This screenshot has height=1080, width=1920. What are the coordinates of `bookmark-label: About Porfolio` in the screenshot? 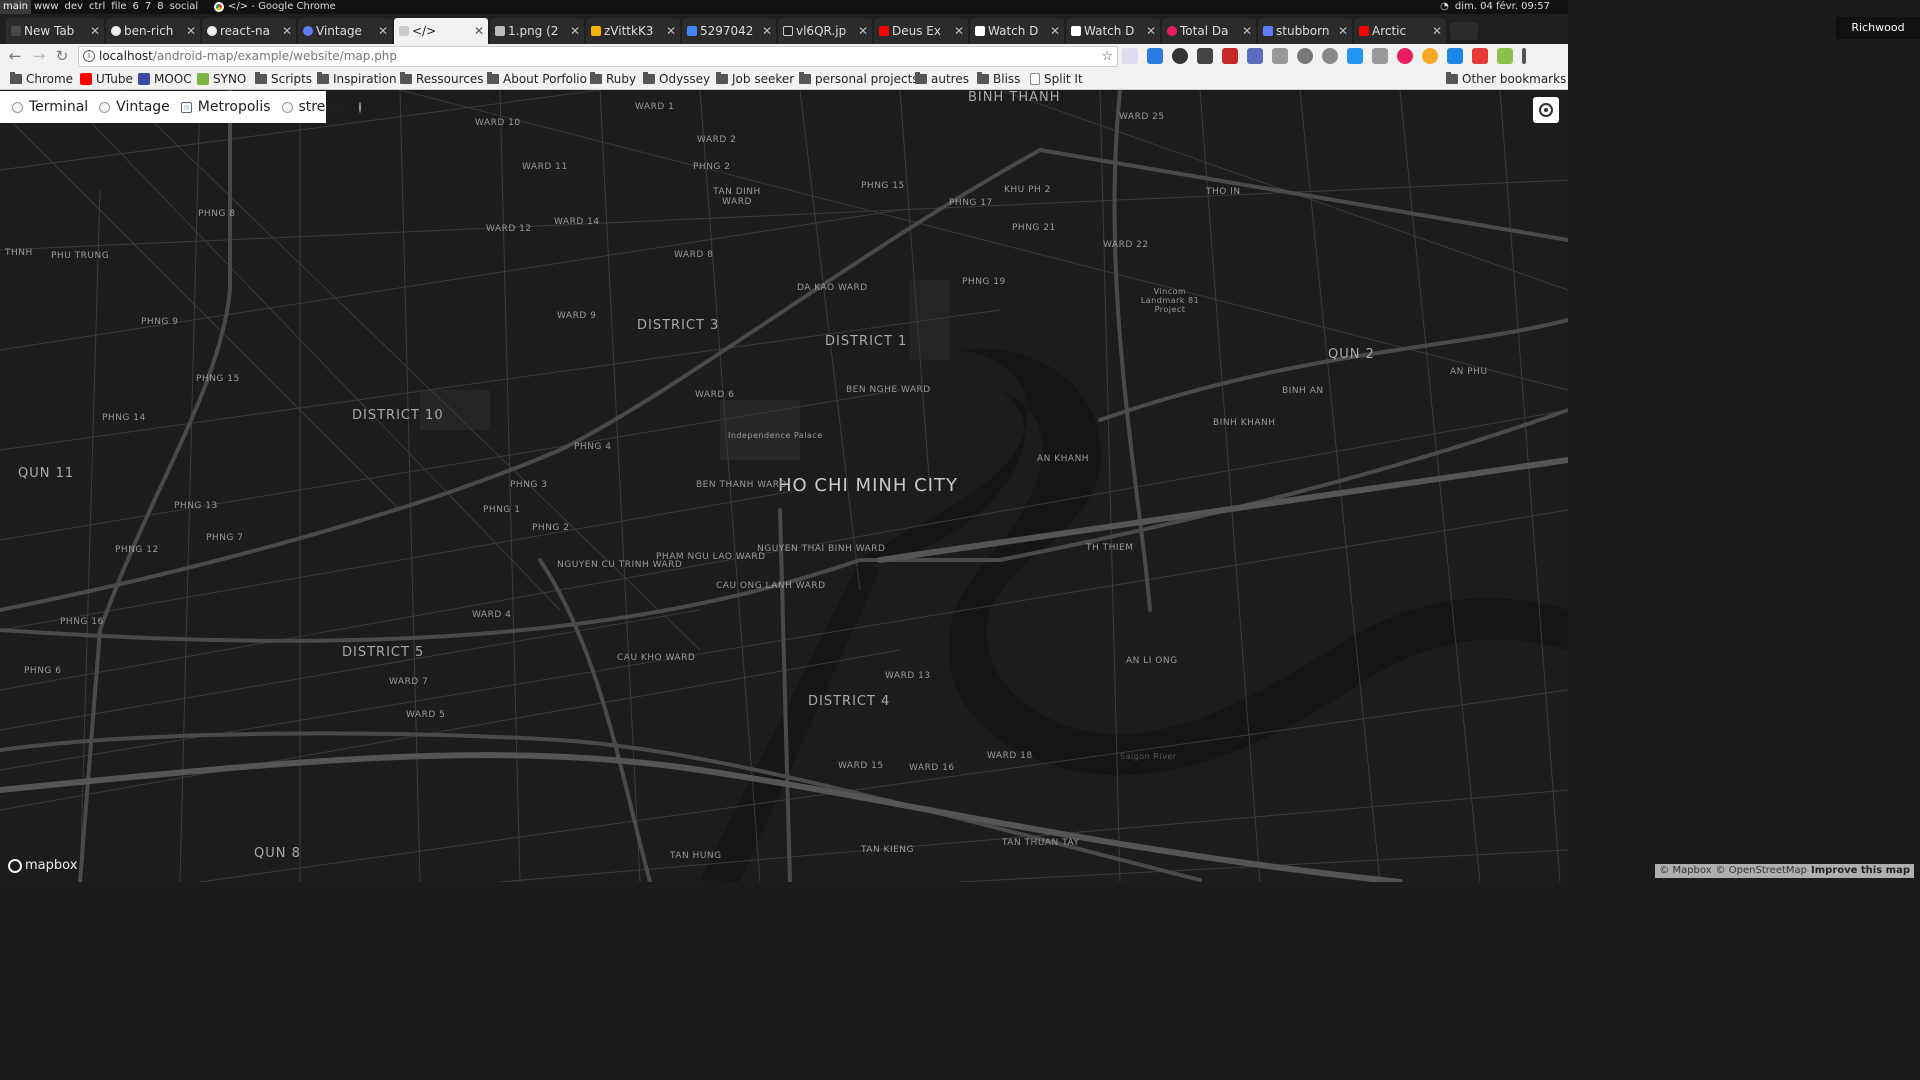 It's located at (545, 79).